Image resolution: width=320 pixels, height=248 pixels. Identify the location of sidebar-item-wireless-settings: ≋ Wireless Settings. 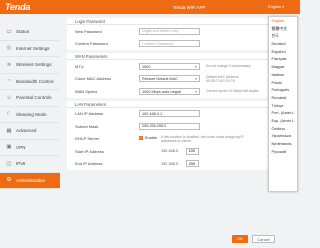
(30, 65).